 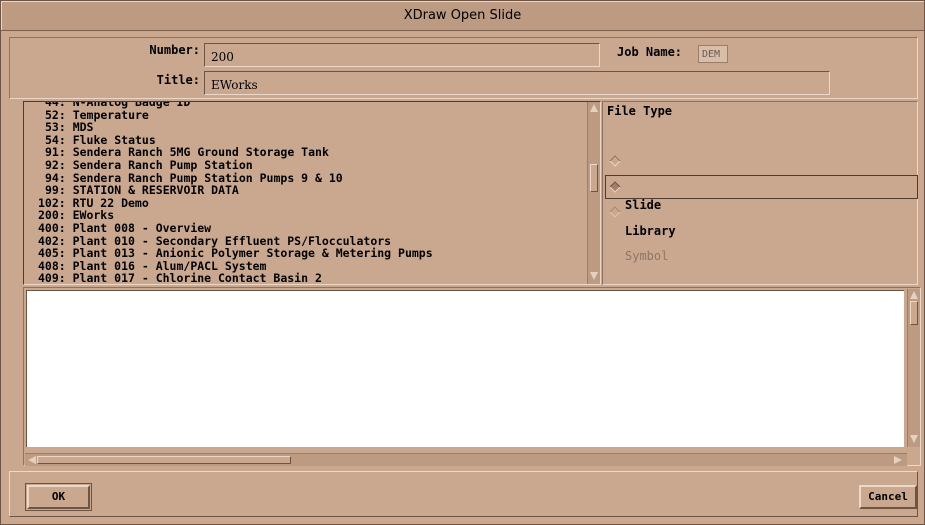 I want to click on ok-button: OK, so click(x=58, y=497).